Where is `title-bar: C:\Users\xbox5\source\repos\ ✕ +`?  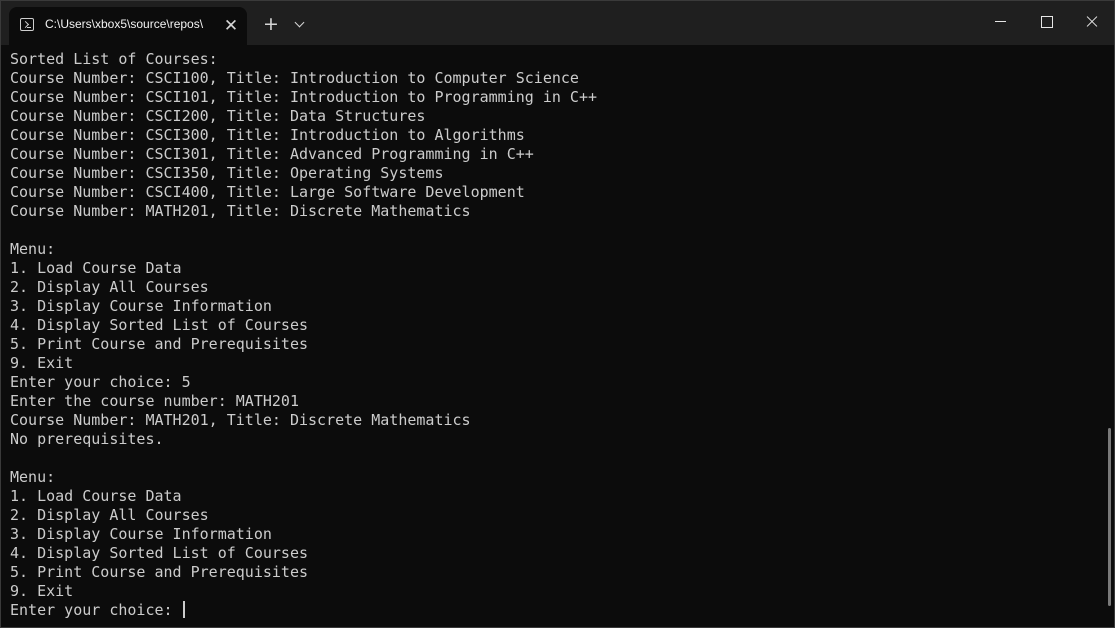 title-bar: C:\Users\xbox5\source\repos\ ✕ + is located at coordinates (557, 23).